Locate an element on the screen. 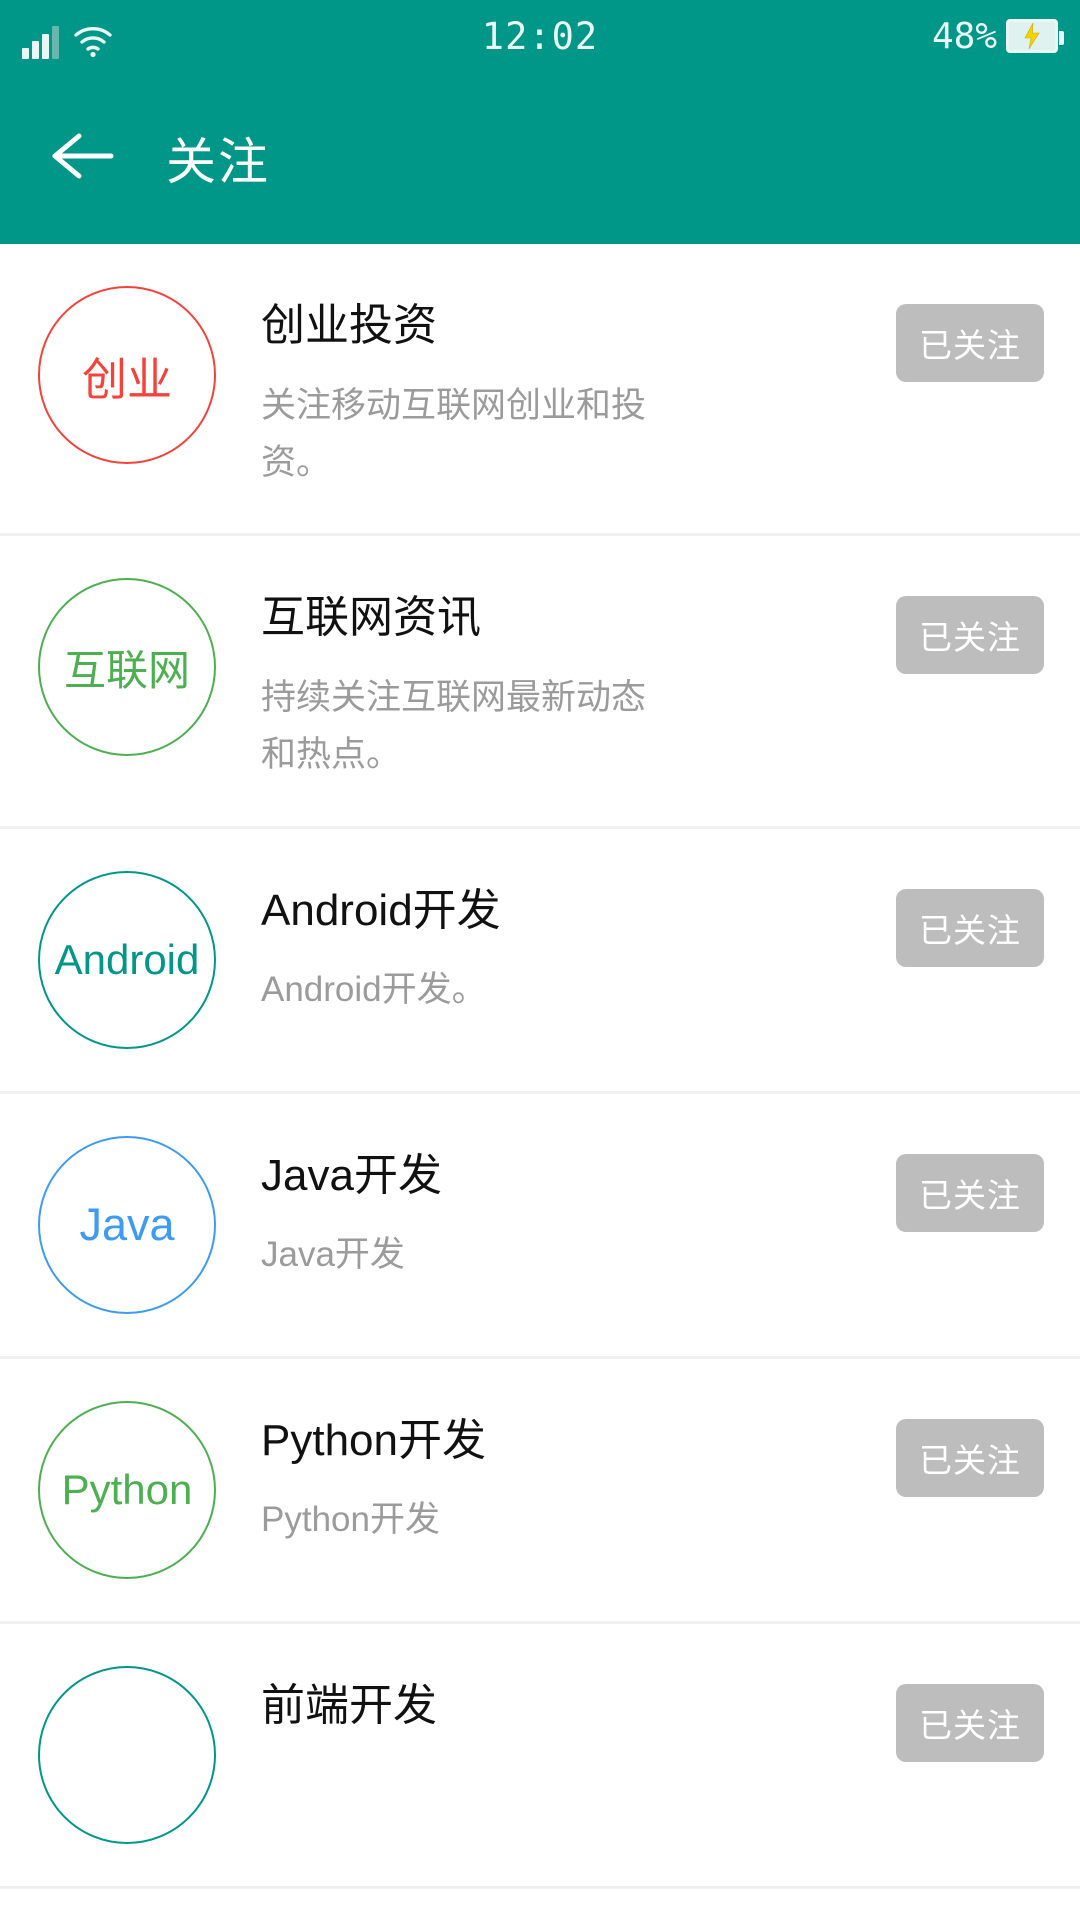 The image size is (1080, 1920). list-item-title: 创业投资 is located at coordinates (349, 325).